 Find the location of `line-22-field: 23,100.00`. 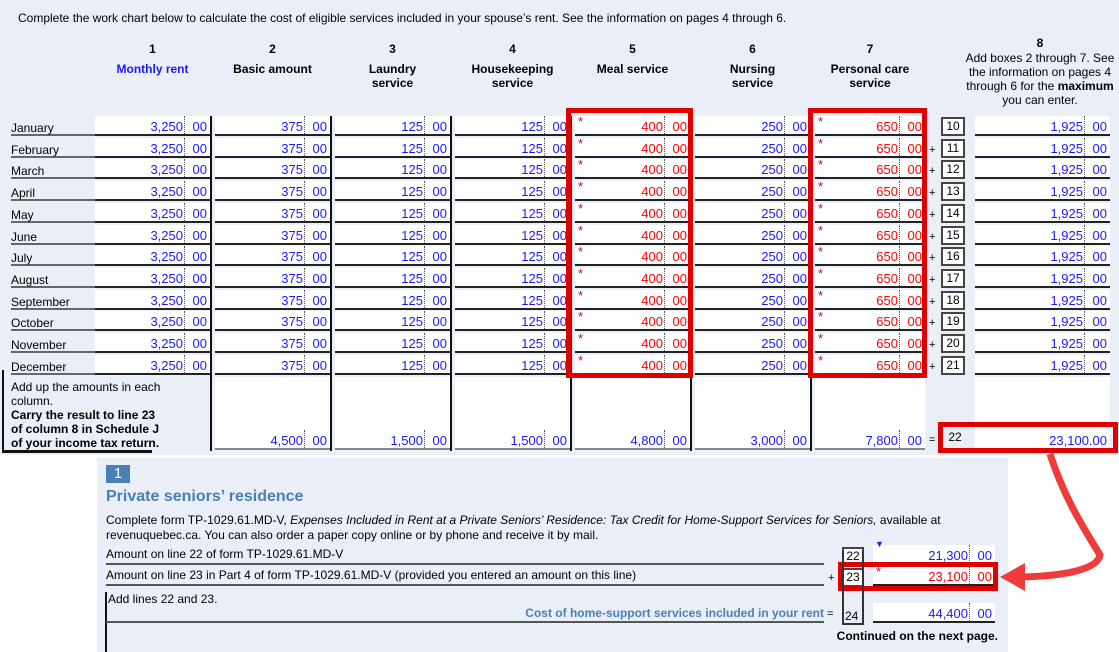

line-22-field: 23,100.00 is located at coordinates (1042, 440).